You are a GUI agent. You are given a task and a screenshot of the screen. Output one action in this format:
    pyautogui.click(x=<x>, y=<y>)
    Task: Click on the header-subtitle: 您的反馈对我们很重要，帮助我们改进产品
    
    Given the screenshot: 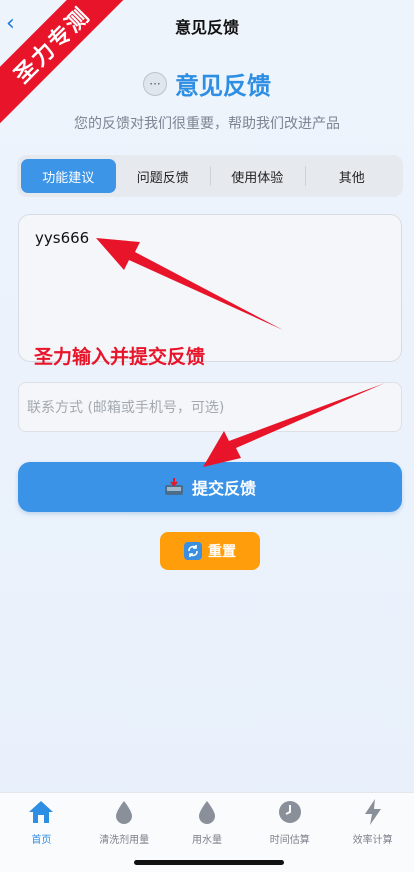 What is the action you would take?
    pyautogui.click(x=207, y=124)
    